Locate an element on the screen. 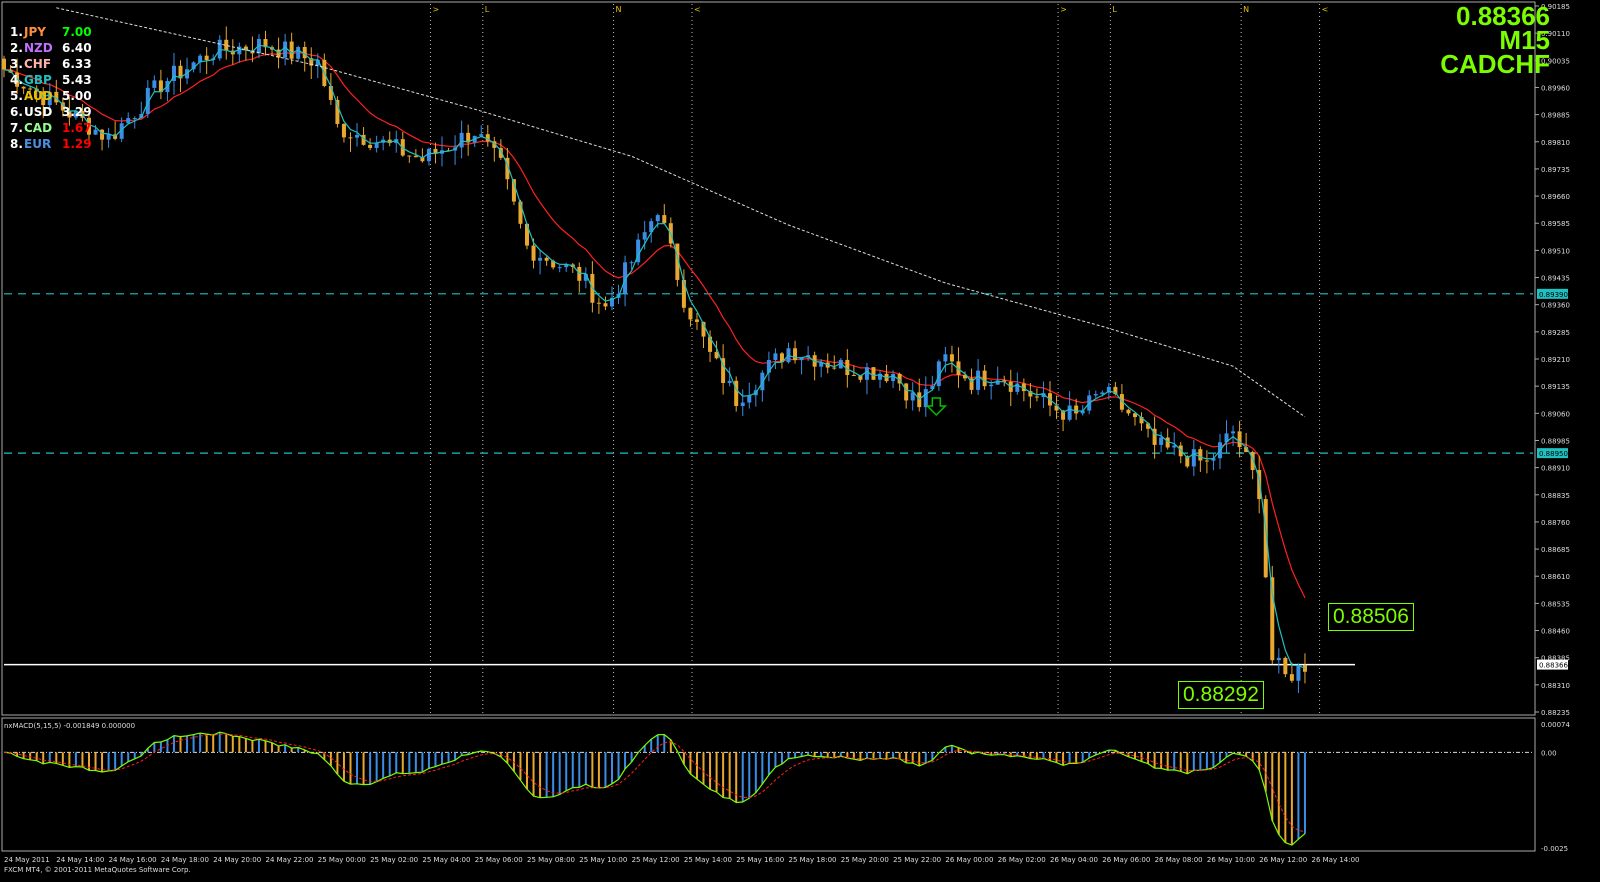 This screenshot has width=1600, height=882. strength-value: 1.67 is located at coordinates (77, 128).